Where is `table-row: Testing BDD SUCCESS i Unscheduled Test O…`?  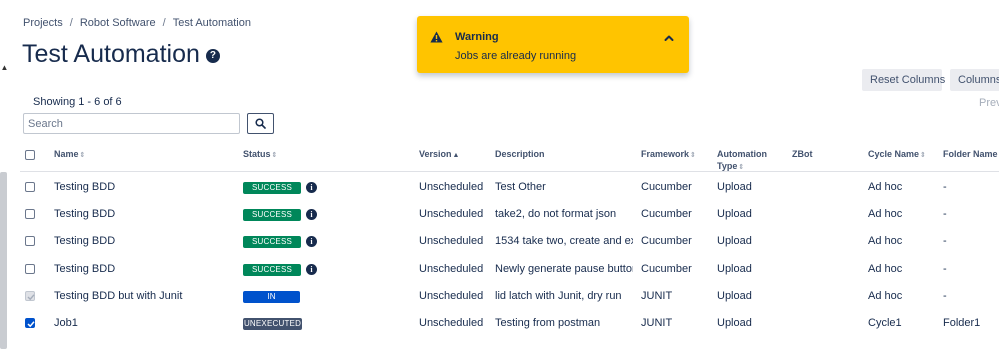
table-row: Testing BDD SUCCESS i Unscheduled Test O… is located at coordinates (499, 187).